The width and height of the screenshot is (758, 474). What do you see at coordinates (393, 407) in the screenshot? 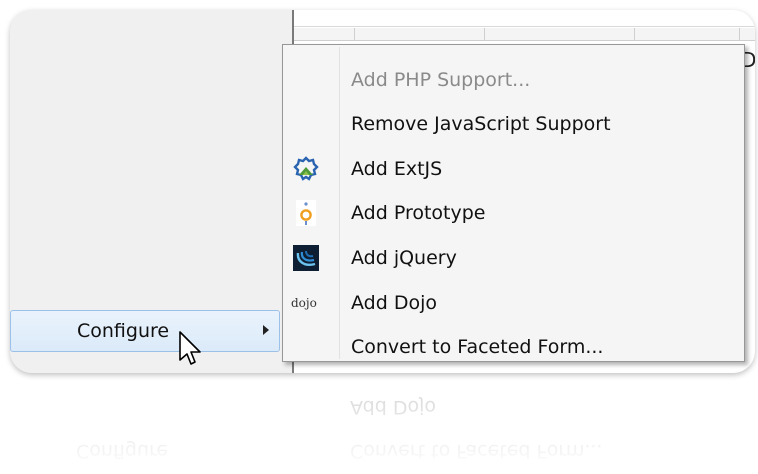
I see `reflection-add-dojo-label: Add Dojo` at bounding box center [393, 407].